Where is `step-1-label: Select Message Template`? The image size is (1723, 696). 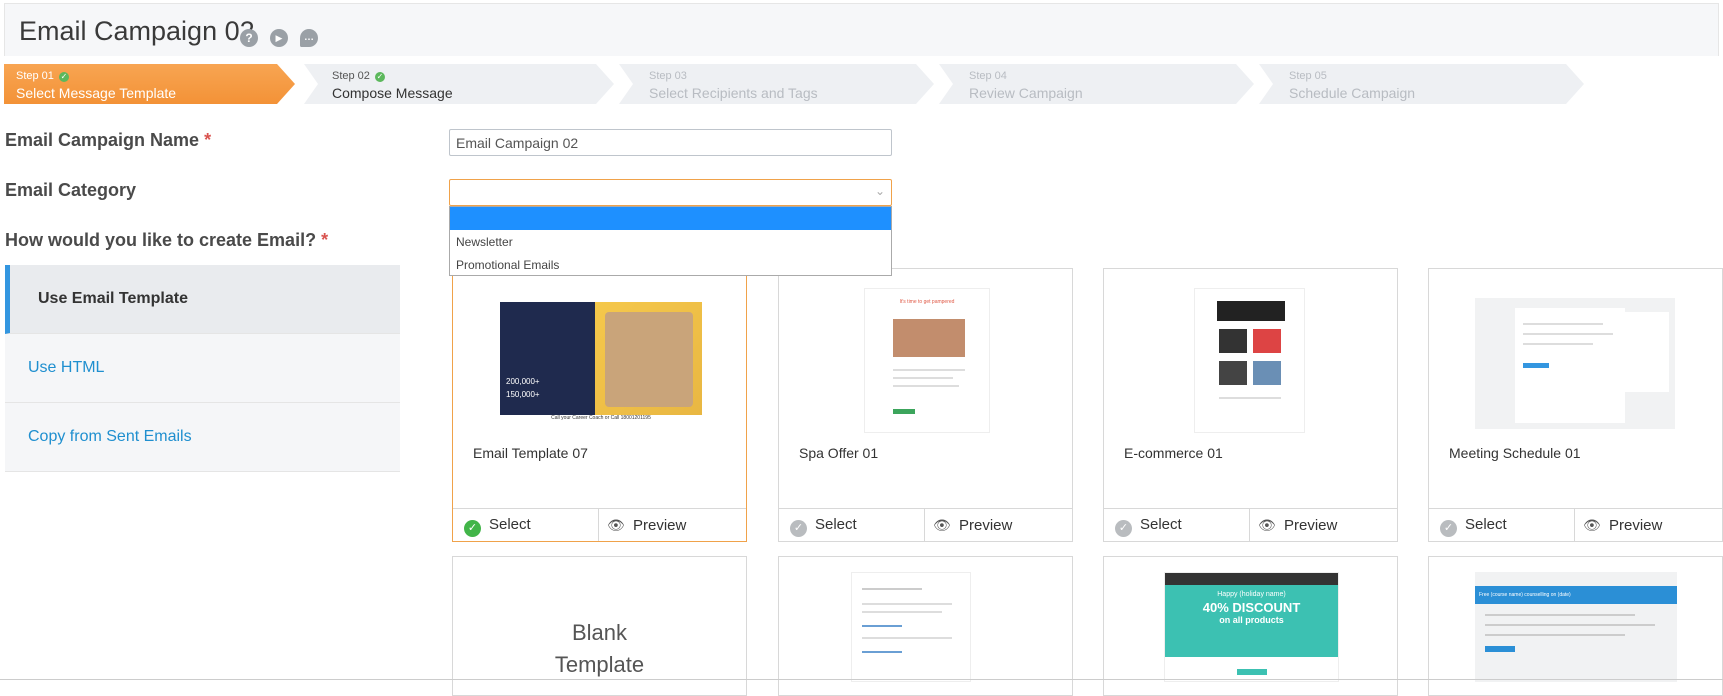 step-1-label: Select Message Template is located at coordinates (96, 93).